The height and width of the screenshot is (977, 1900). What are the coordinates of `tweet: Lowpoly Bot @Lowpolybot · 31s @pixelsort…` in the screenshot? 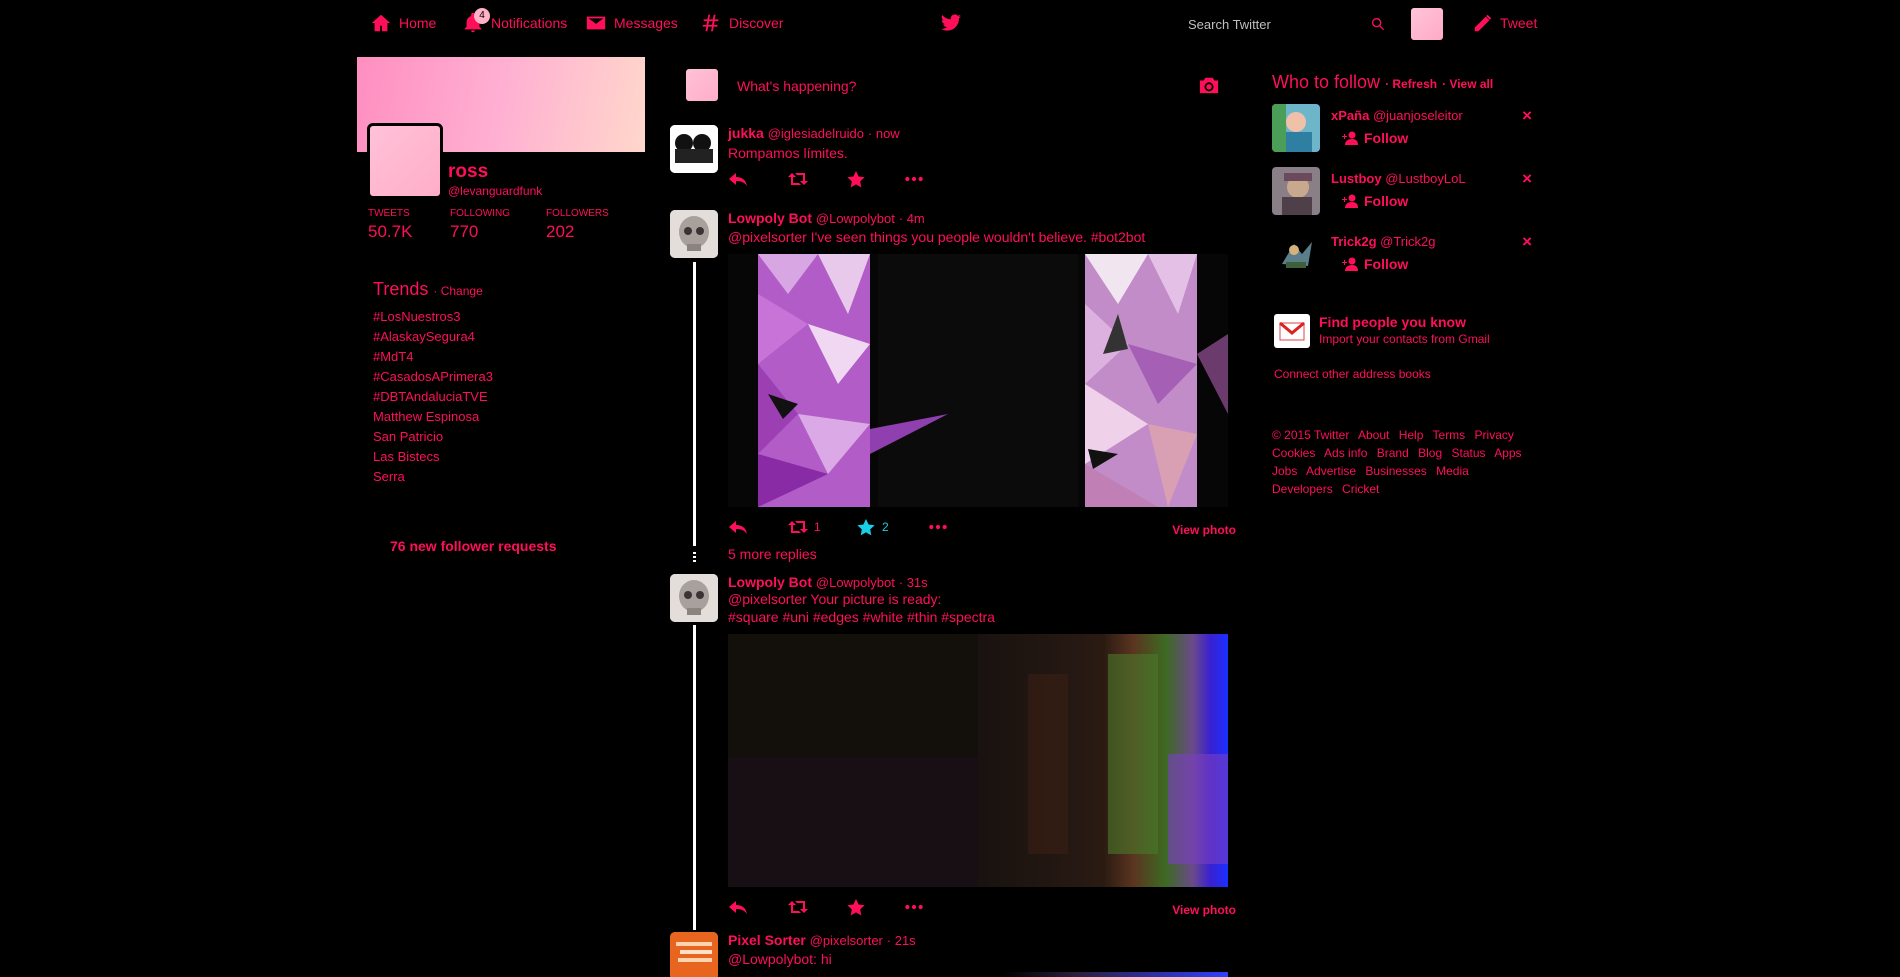 It's located at (953, 747).